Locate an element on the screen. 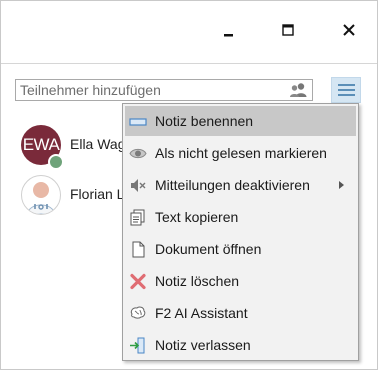 The height and width of the screenshot is (370, 378). participant-name: Florian L is located at coordinates (97, 194).